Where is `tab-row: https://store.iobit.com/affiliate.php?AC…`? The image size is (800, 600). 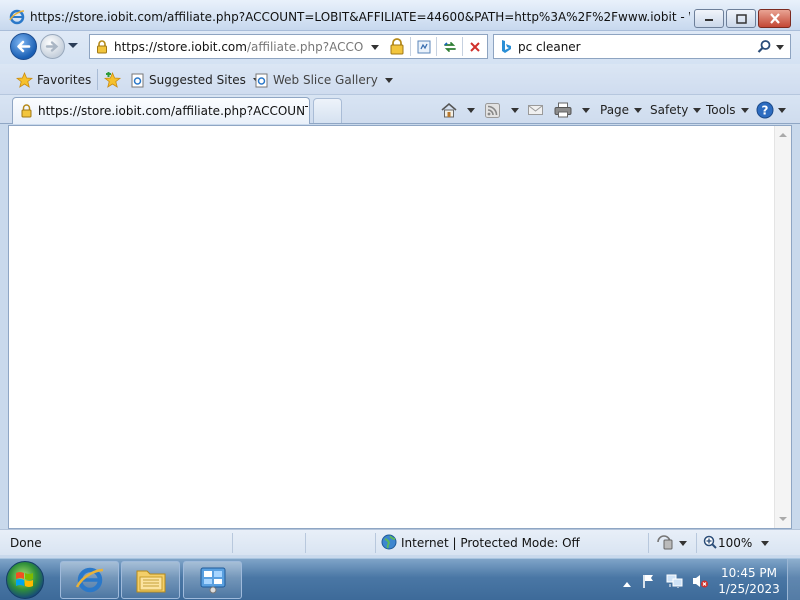 tab-row: https://store.iobit.com/affiliate.php?AC… is located at coordinates (400, 109).